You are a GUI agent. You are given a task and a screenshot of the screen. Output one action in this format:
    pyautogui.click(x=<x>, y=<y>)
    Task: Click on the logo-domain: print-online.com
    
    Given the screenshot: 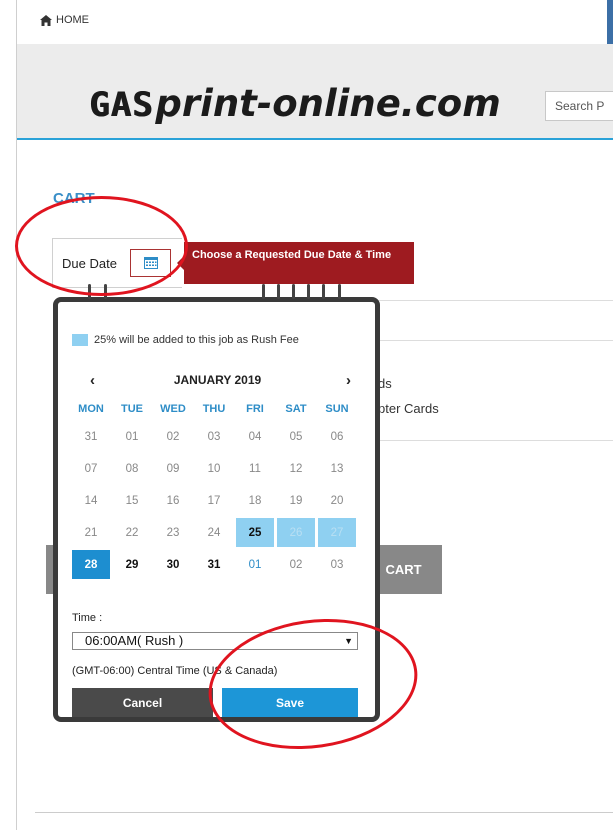 What is the action you would take?
    pyautogui.click(x=328, y=103)
    